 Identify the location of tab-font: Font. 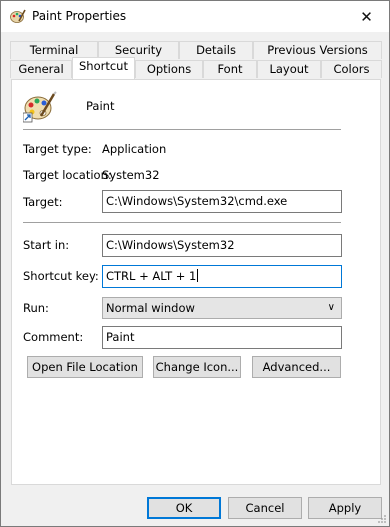
(230, 69).